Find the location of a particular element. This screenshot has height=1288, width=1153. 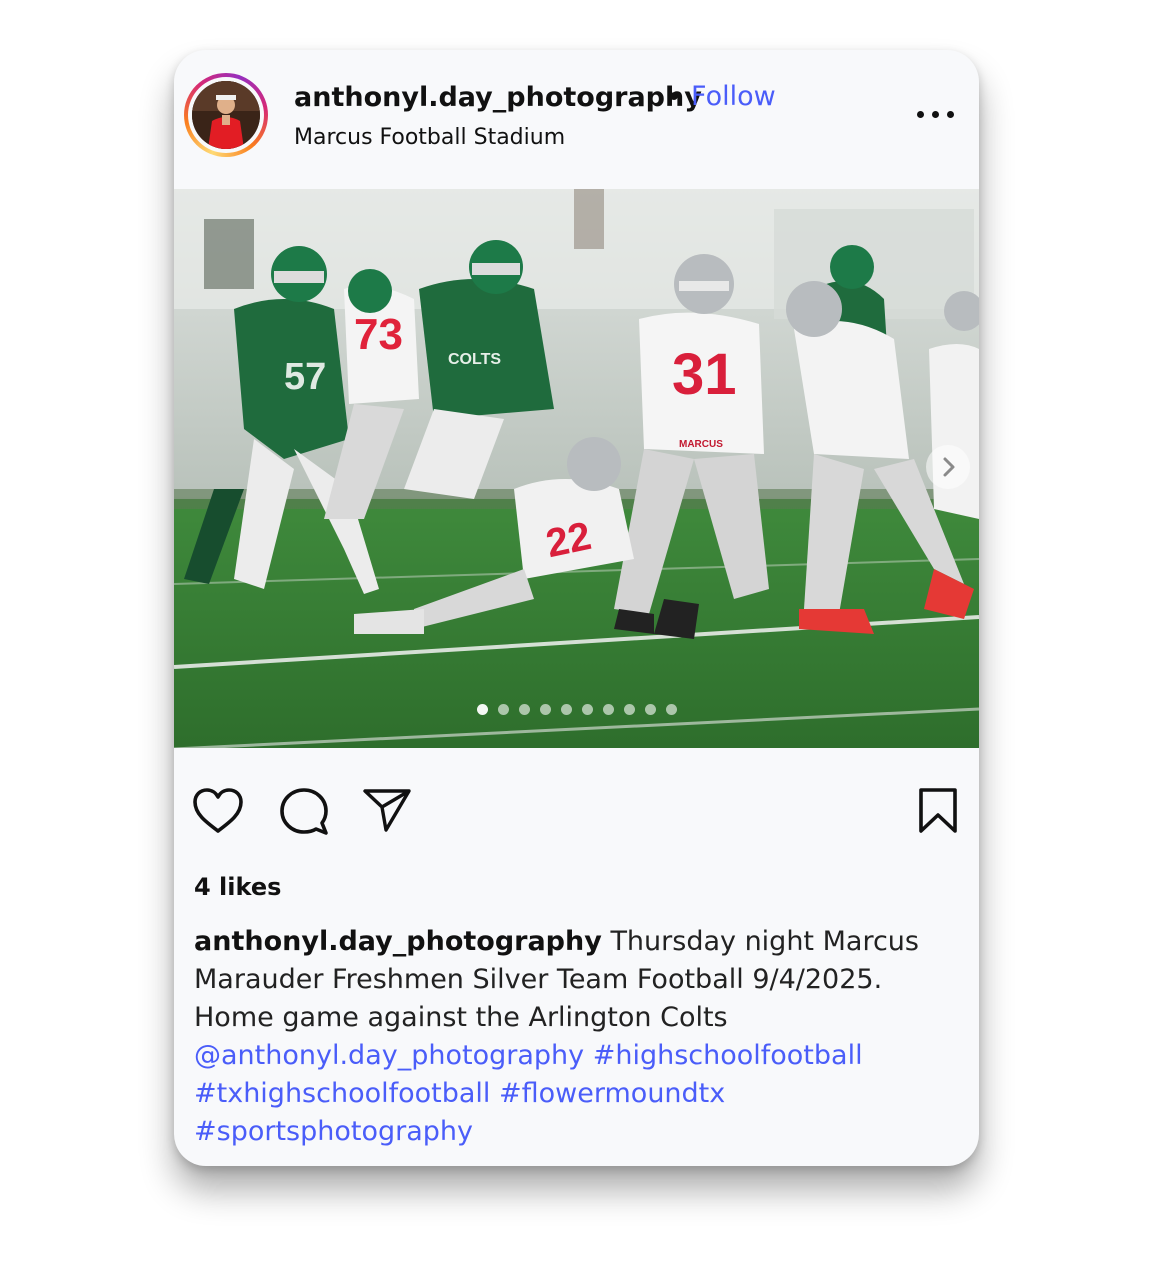

caption-hashtag: #txhighschoolfootball is located at coordinates (342, 1093).